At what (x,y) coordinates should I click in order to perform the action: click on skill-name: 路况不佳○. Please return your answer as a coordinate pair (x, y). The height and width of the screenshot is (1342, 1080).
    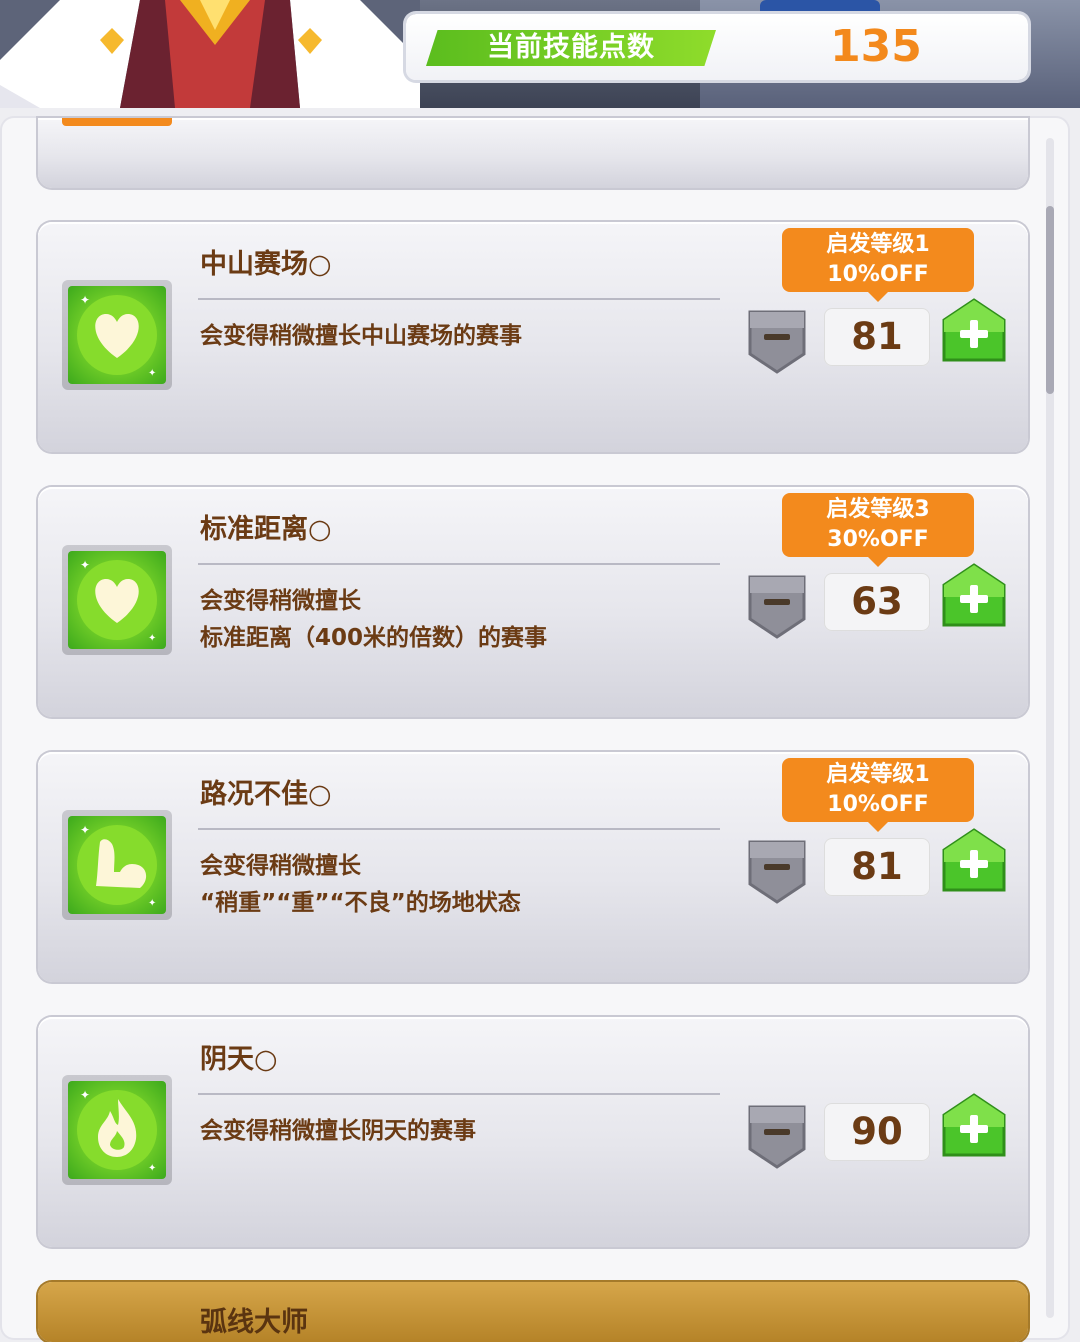
    Looking at the image, I should click on (266, 794).